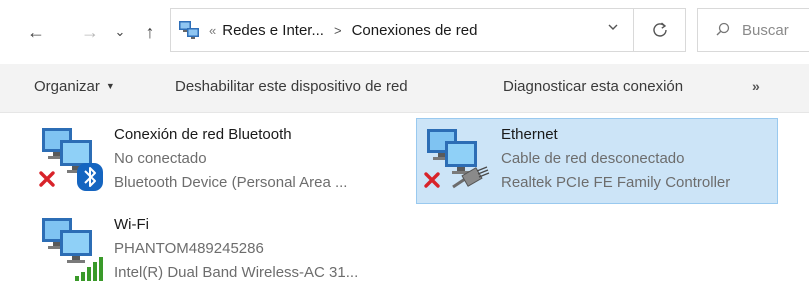  I want to click on address-dropdown-icon, so click(613, 28).